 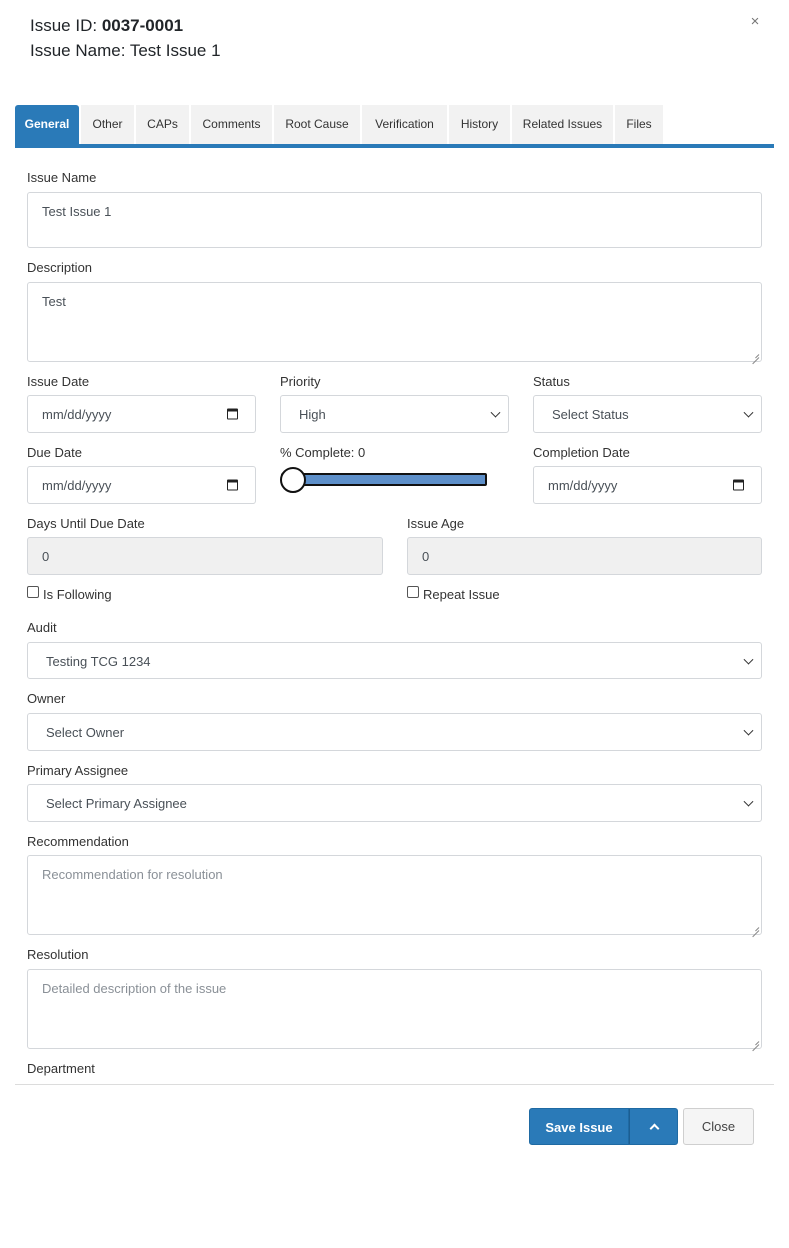 I want to click on description-value: Test, so click(x=54, y=301).